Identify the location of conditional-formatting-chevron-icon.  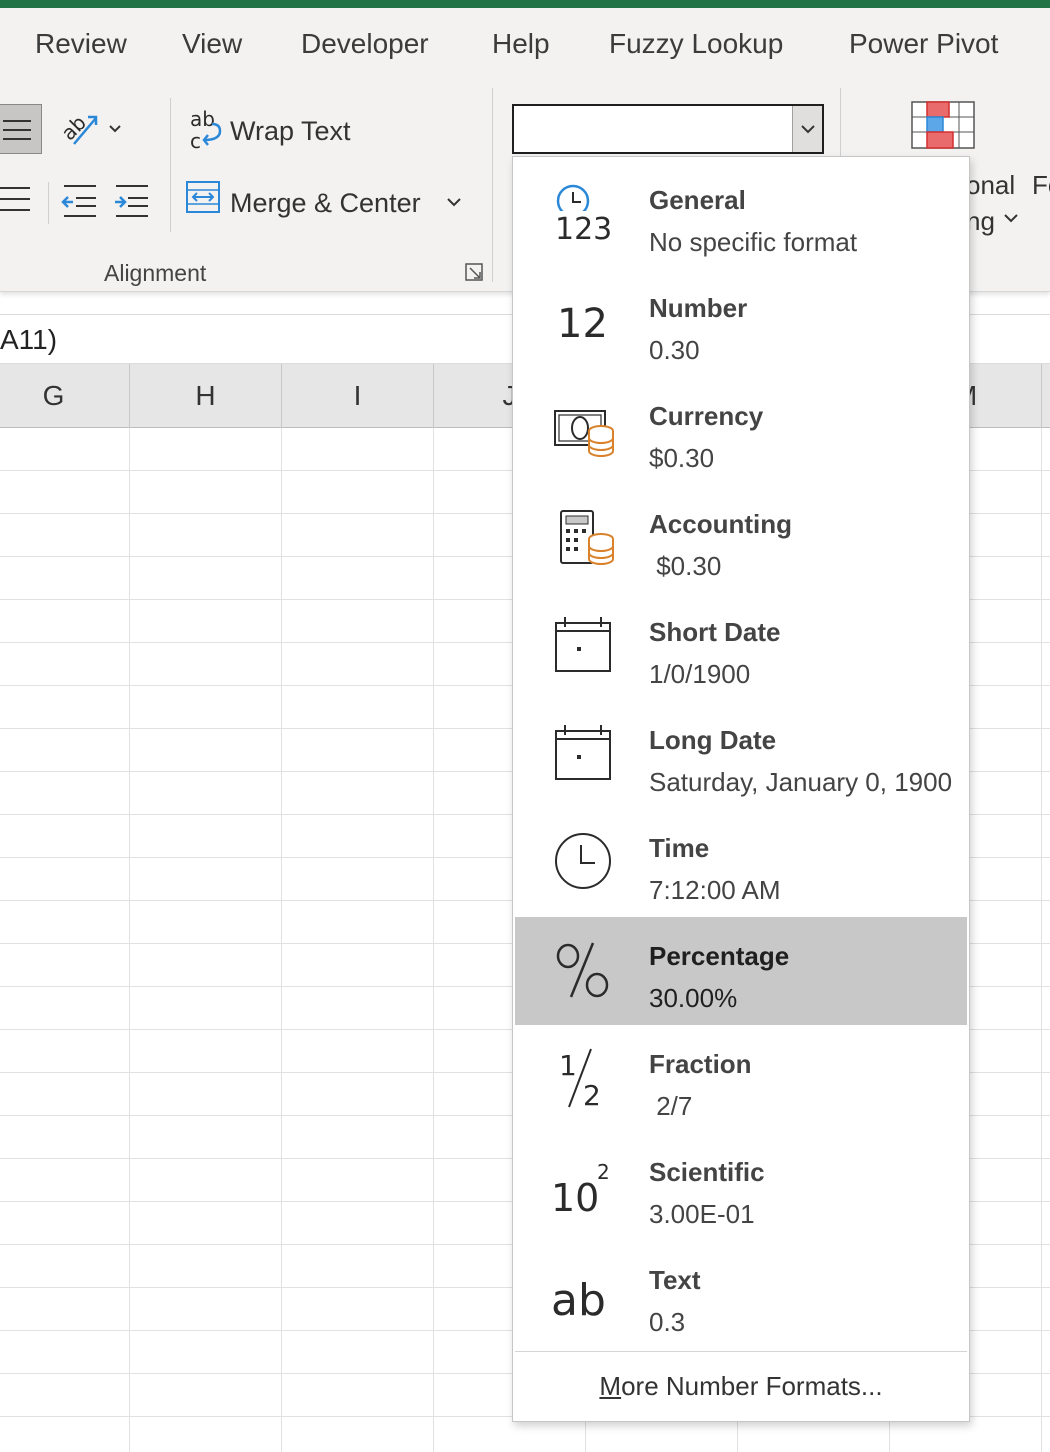
(1011, 218).